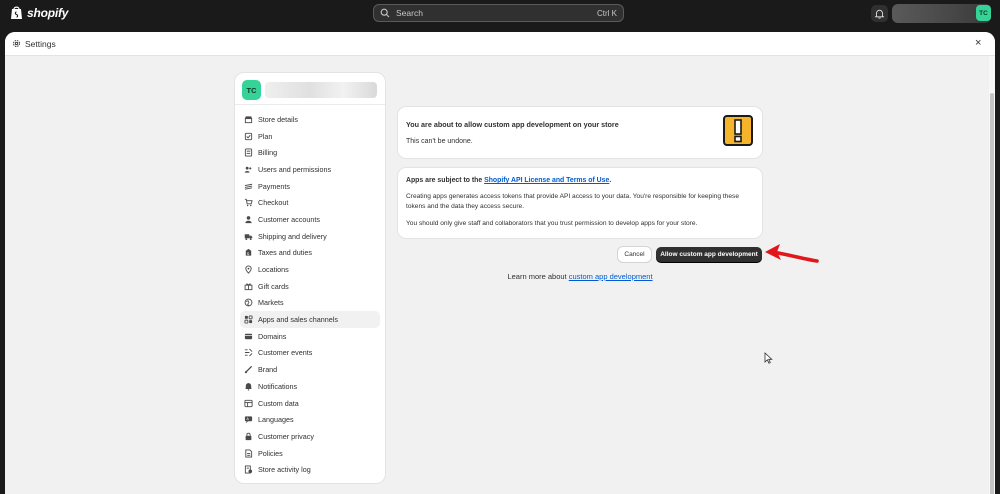 Image resolution: width=1000 pixels, height=494 pixels. Describe the element at coordinates (278, 119) in the screenshot. I see `sidebar-item-label: Store details` at that location.